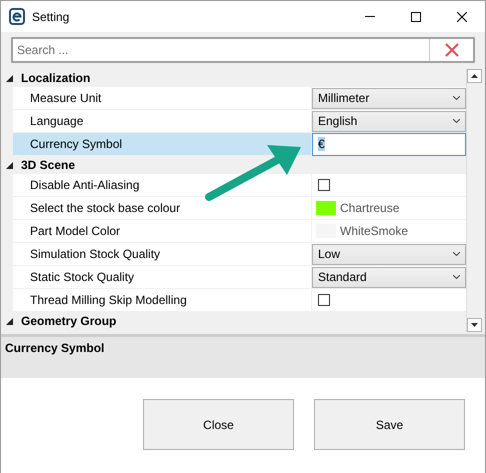 Image resolution: width=486 pixels, height=473 pixels. Describe the element at coordinates (218, 424) in the screenshot. I see `dialog-button: Close` at that location.